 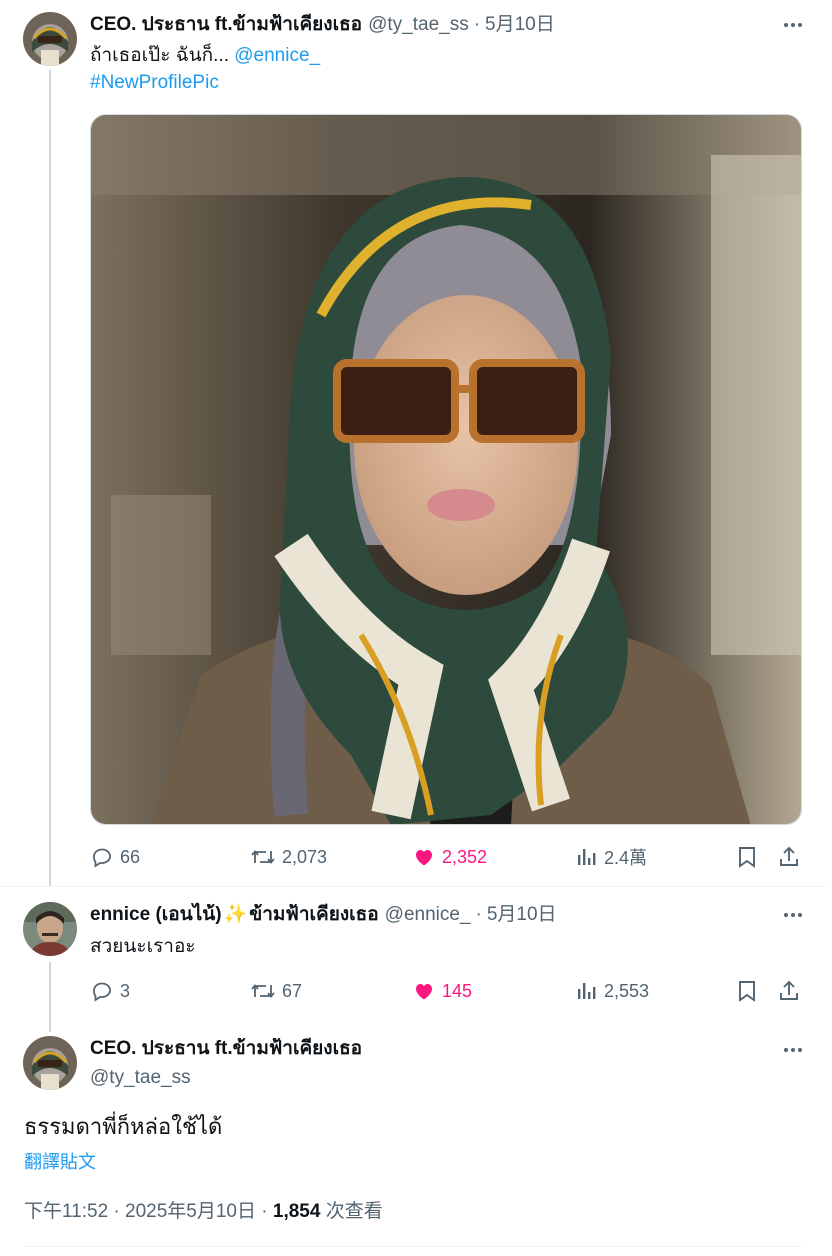 I want to click on mention-link: @ennice_, so click(x=277, y=55).